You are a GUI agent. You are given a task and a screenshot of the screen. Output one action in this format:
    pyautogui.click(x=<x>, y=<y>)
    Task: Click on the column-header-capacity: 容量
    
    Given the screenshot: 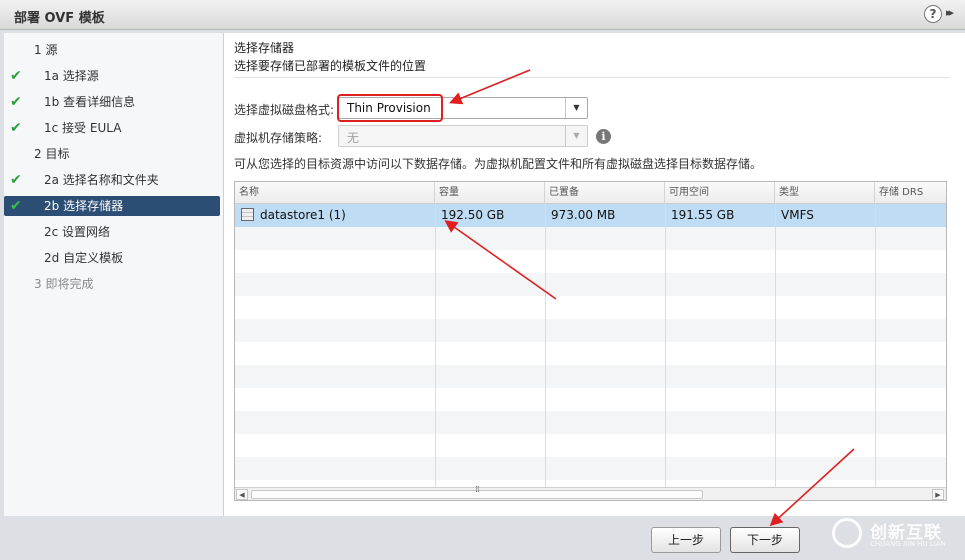 What is the action you would take?
    pyautogui.click(x=490, y=193)
    